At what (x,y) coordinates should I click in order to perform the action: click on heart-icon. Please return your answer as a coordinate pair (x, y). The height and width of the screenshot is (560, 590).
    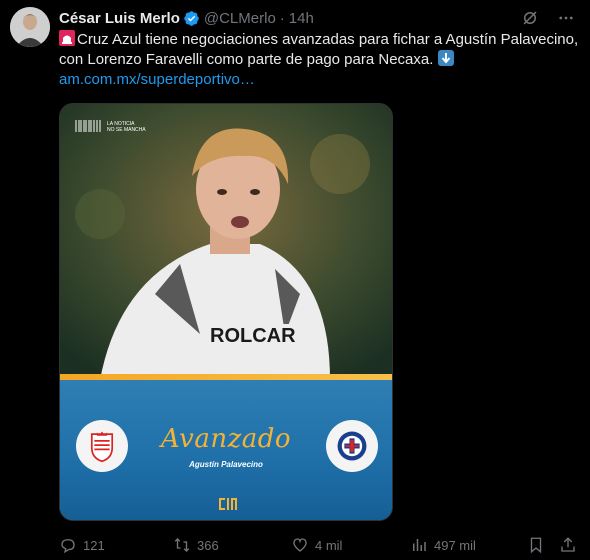
    Looking at the image, I should click on (300, 545).